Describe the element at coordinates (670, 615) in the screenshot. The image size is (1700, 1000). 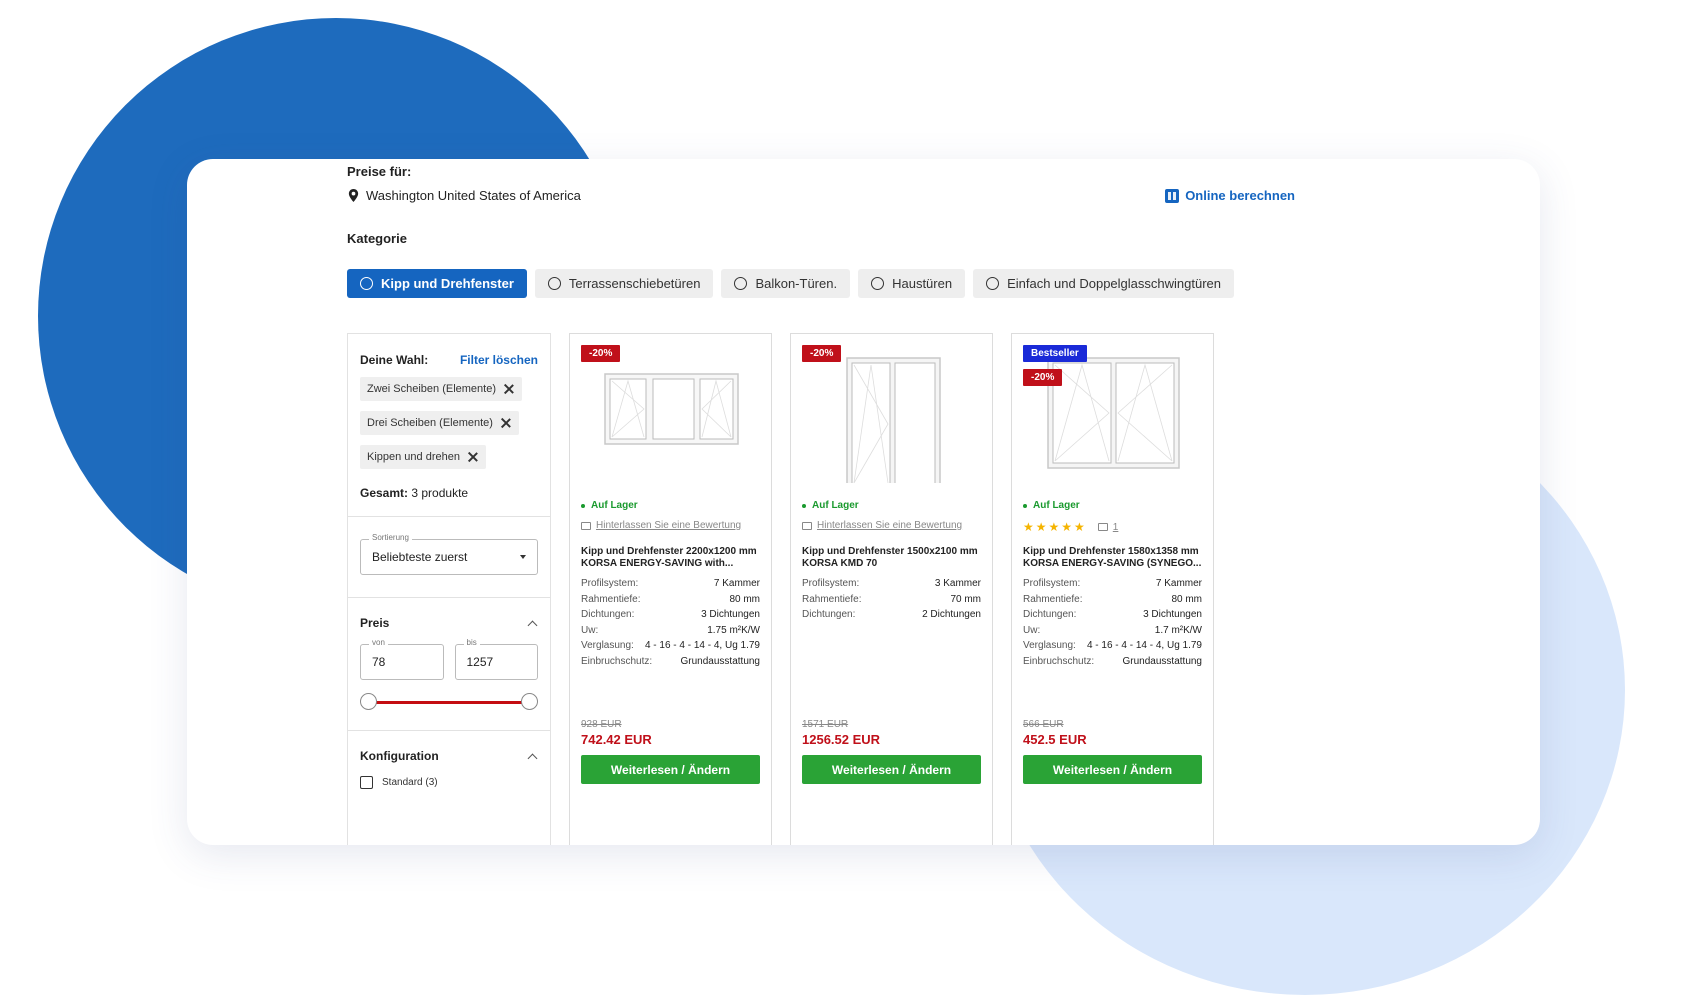
I see `spec-row: Dichtungen: 3 Dichtungen` at that location.